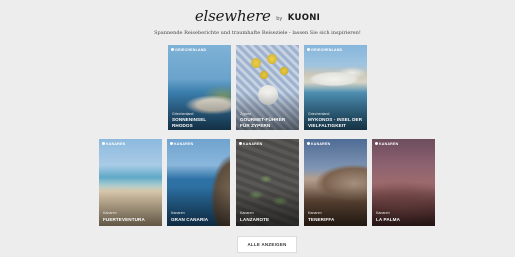 The image size is (515, 257). I want to click on logo: elsewhere by KUONI, so click(257, 17).